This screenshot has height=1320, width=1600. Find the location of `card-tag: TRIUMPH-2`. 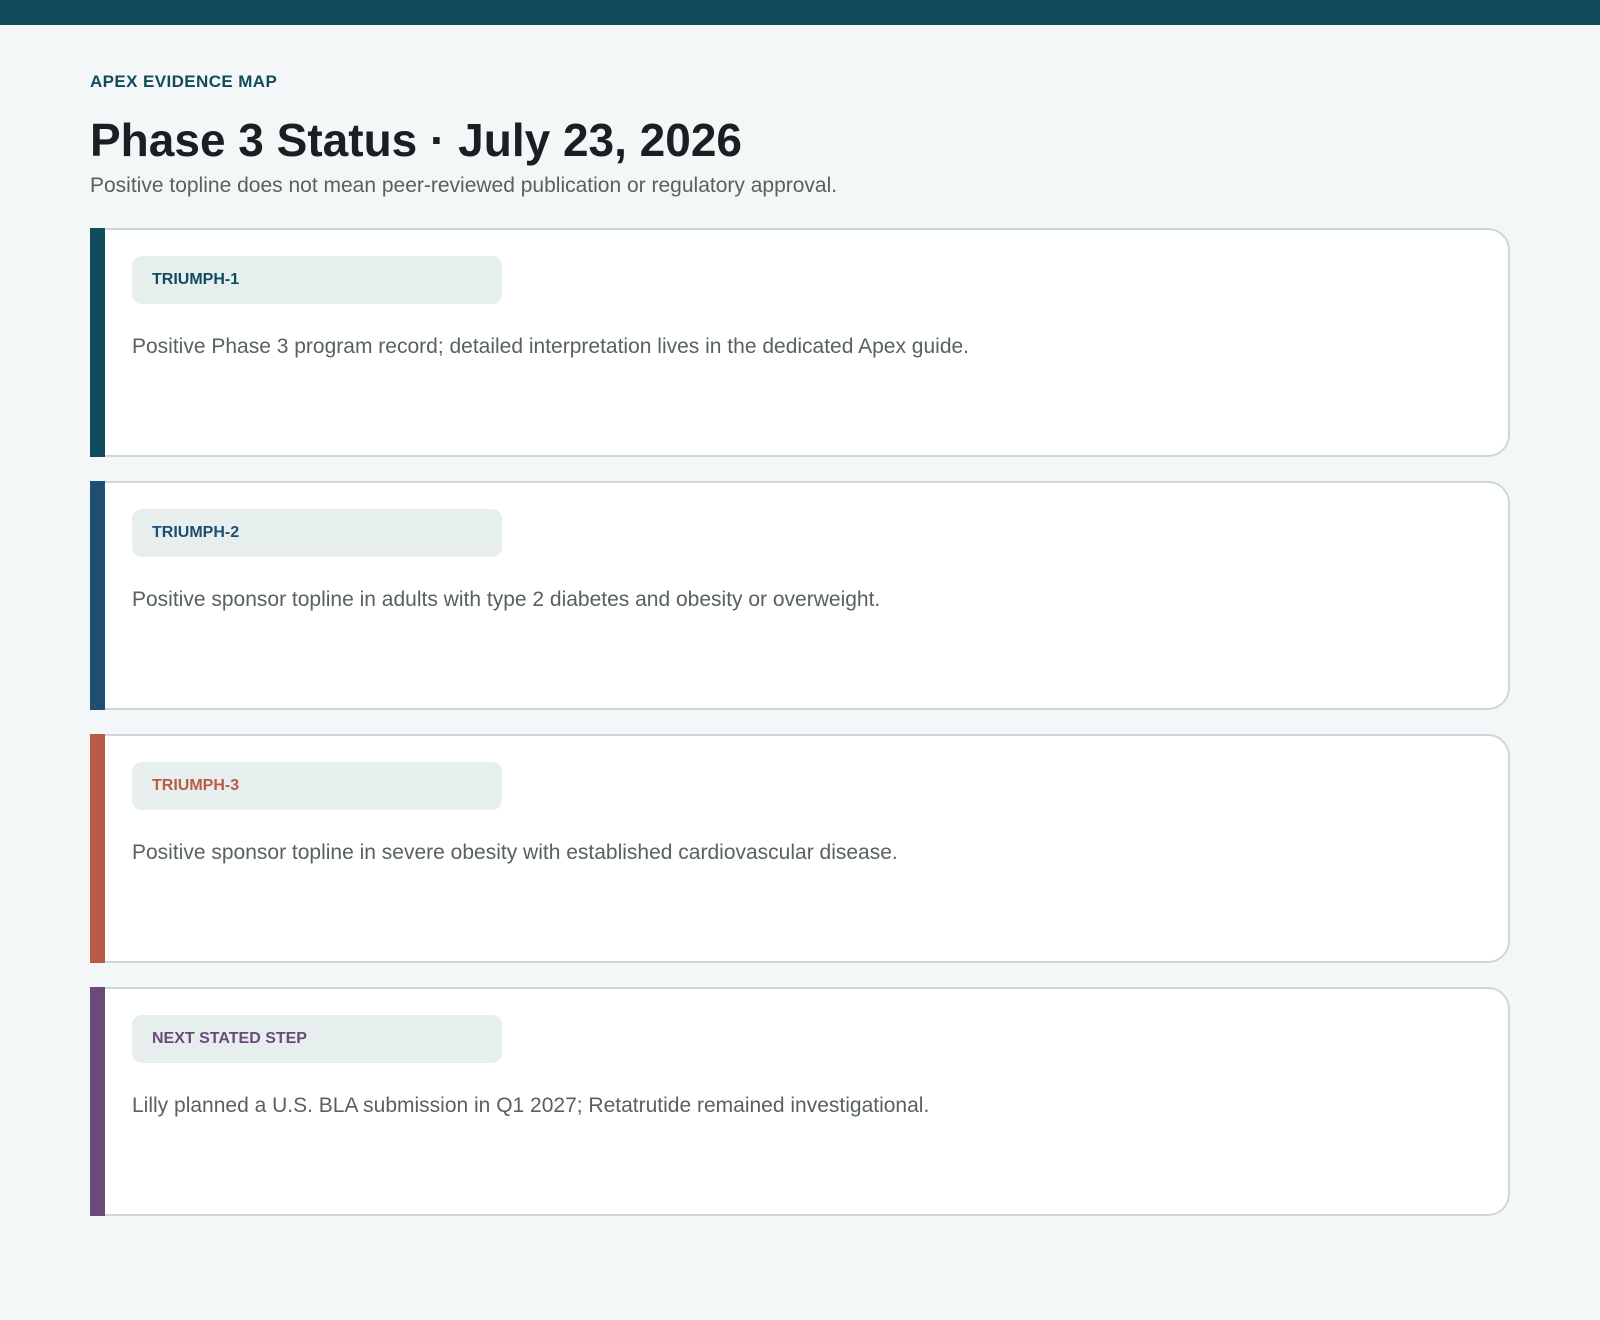

card-tag: TRIUMPH-2 is located at coordinates (317, 533).